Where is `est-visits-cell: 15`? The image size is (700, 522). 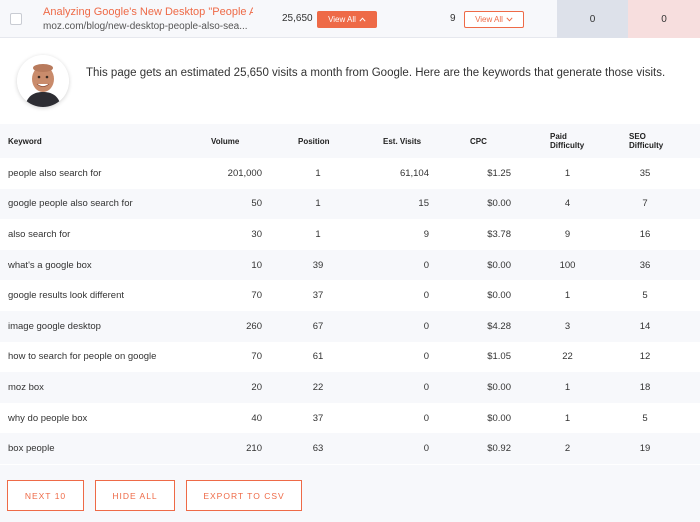 est-visits-cell: 15 is located at coordinates (423, 204).